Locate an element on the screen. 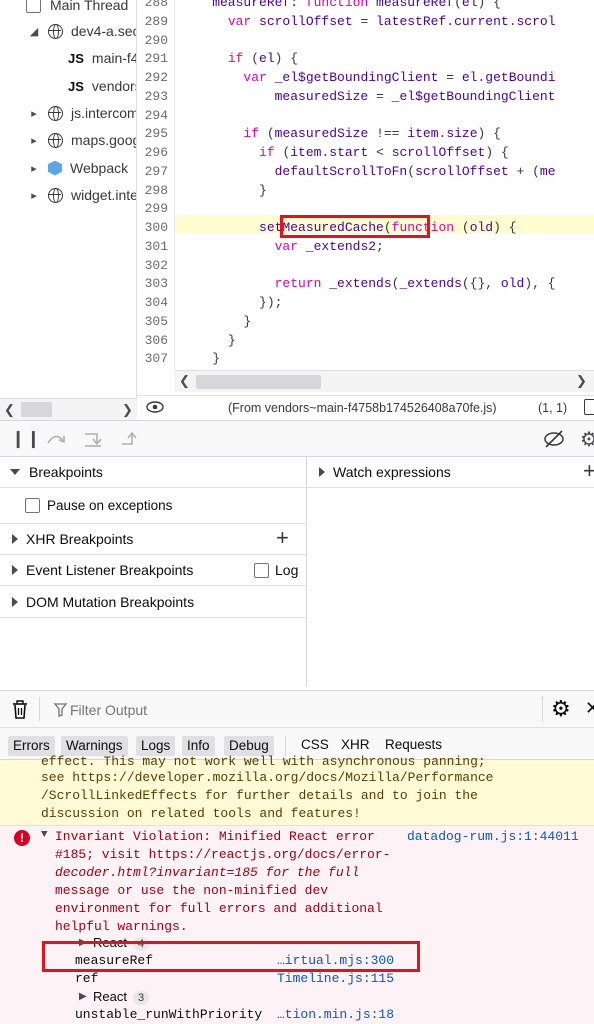  line-number: 305 is located at coordinates (152, 321).